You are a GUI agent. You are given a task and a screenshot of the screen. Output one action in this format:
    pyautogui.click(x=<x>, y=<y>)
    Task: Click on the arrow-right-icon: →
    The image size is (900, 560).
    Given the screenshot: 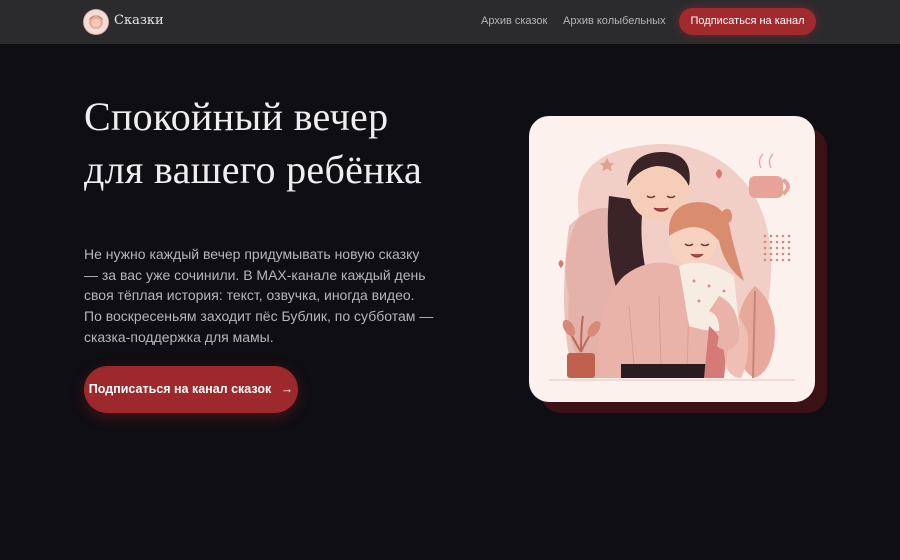 What is the action you would take?
    pyautogui.click(x=287, y=389)
    